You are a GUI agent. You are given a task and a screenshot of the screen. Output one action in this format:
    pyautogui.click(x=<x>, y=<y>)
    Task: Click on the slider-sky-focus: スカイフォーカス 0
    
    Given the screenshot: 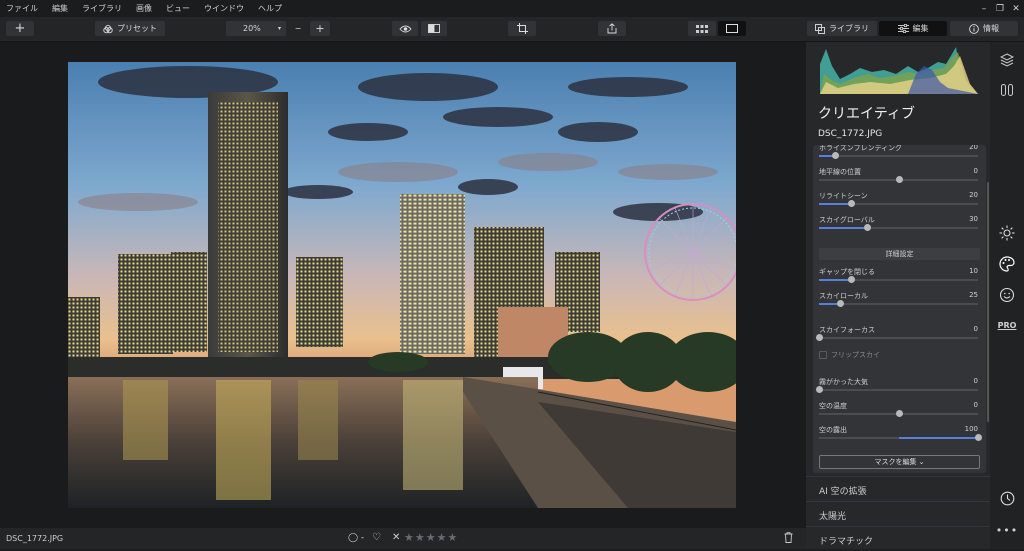 What is the action you would take?
    pyautogui.click(x=899, y=337)
    